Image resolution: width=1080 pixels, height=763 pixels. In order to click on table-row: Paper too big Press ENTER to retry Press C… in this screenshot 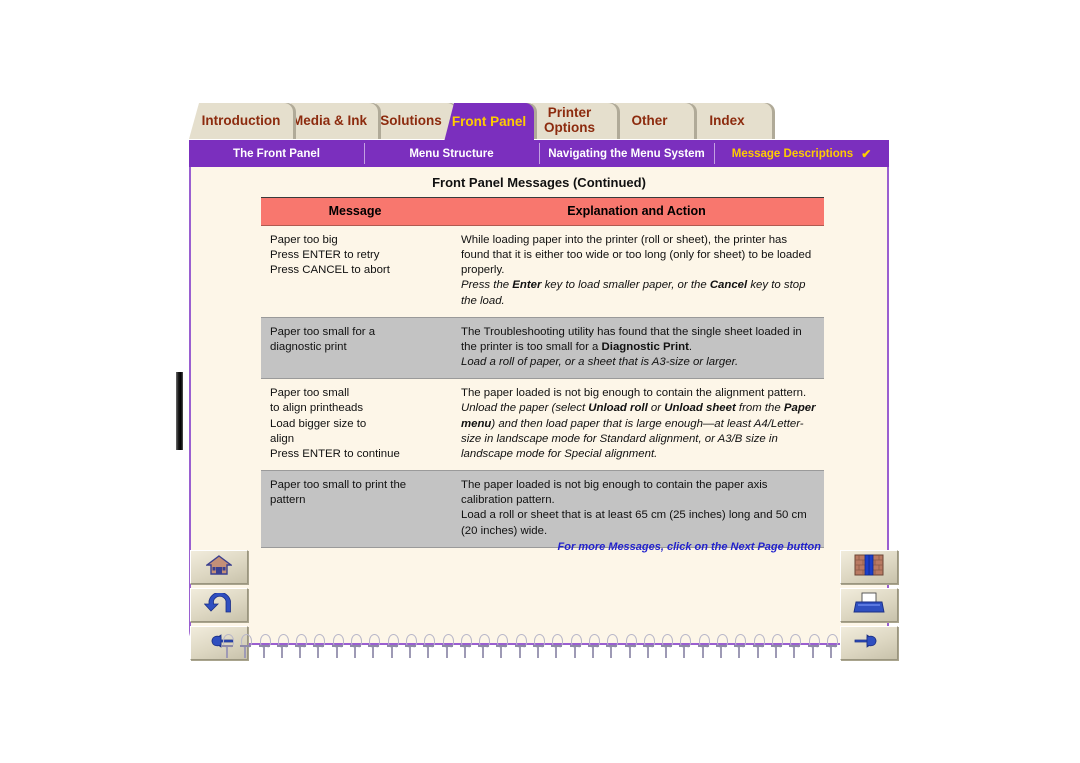, I will do `click(542, 271)`.